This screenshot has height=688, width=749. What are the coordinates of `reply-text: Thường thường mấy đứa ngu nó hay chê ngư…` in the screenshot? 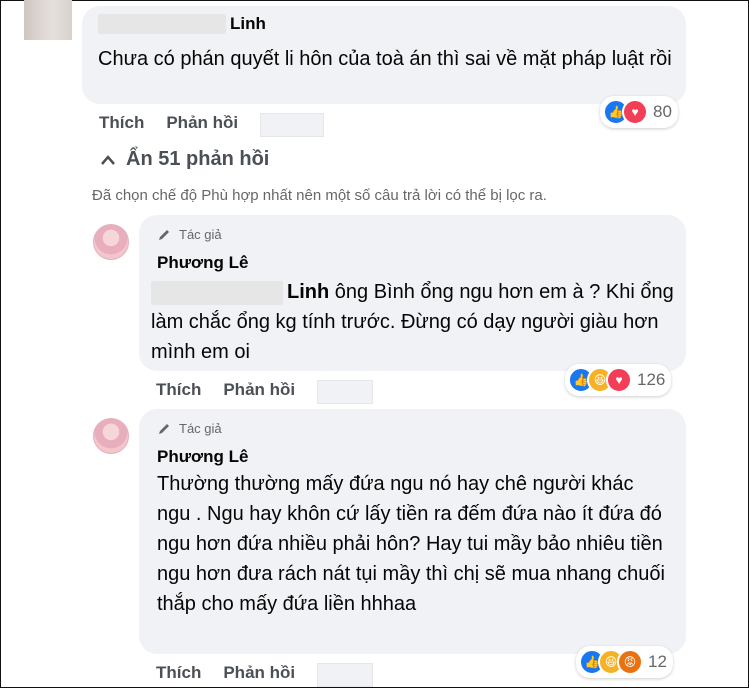 It's located at (411, 544).